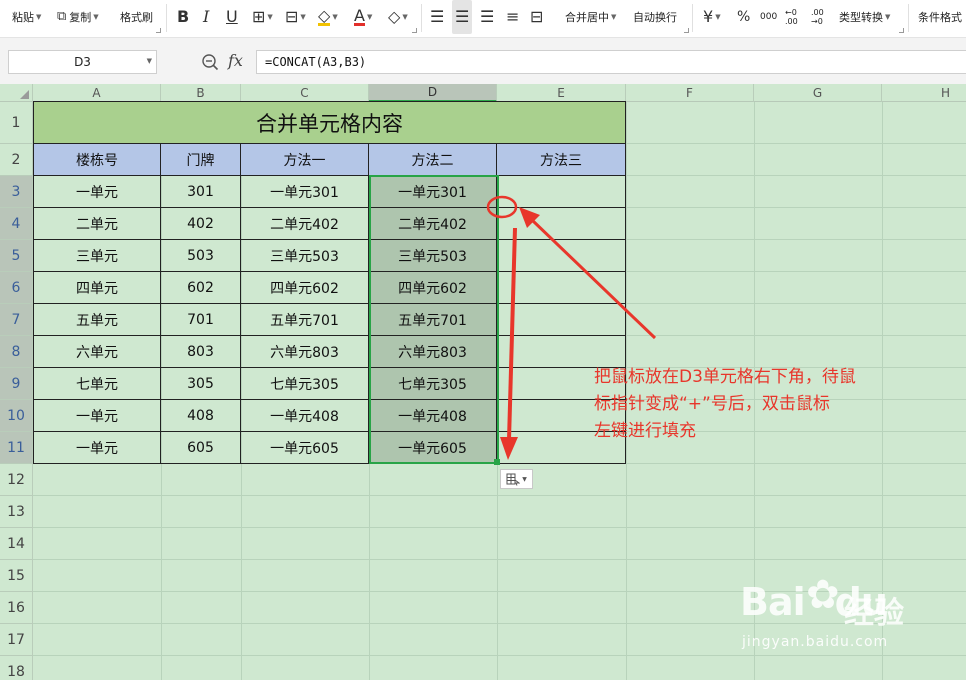 This screenshot has height=680, width=966. Describe the element at coordinates (201, 448) in the screenshot. I see `cell-b11: 605` at that location.